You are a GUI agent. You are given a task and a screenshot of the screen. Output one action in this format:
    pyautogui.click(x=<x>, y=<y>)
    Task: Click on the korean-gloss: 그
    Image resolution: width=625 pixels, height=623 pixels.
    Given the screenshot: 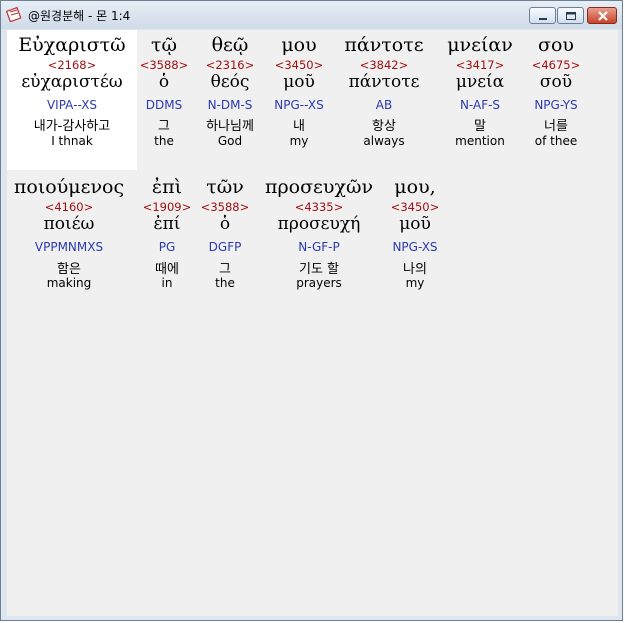 What is the action you would take?
    pyautogui.click(x=225, y=269)
    